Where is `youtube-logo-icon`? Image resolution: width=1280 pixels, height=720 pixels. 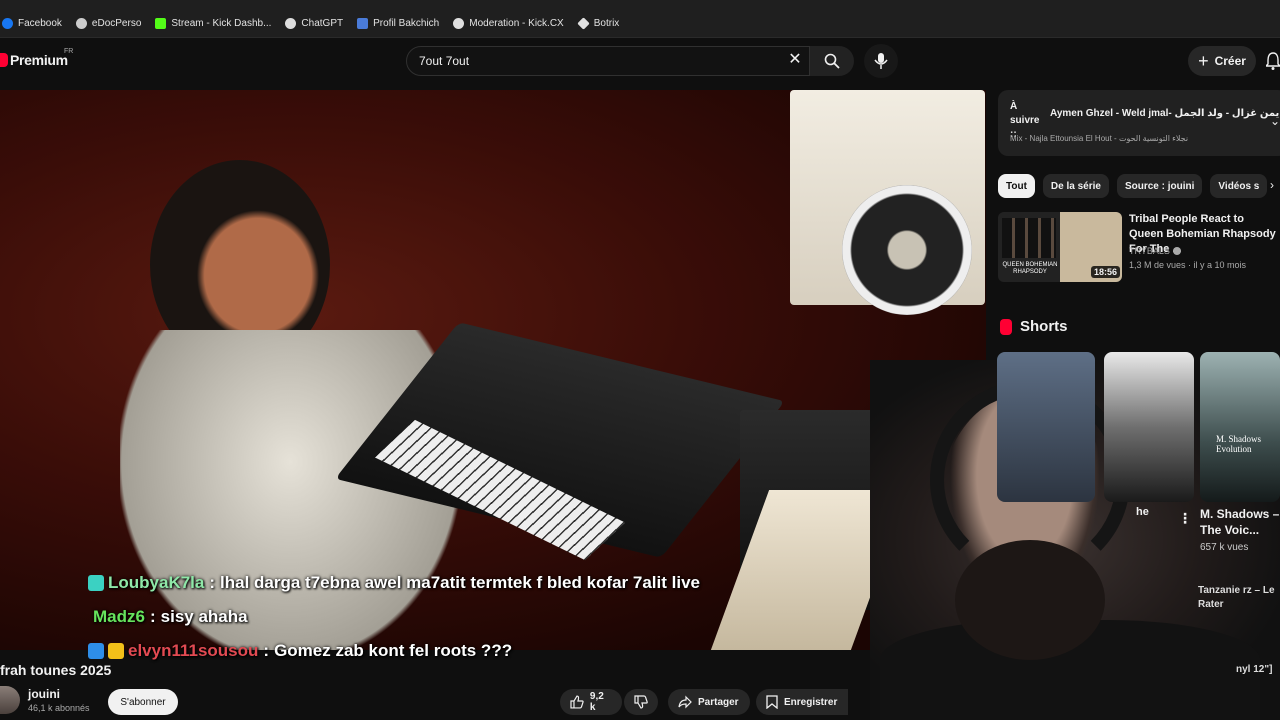
youtube-logo-icon is located at coordinates (4, 60).